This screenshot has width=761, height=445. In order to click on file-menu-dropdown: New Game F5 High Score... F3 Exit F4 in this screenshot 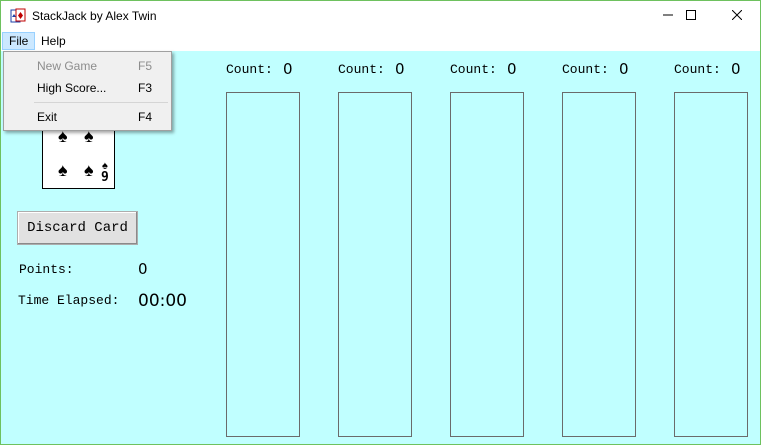, I will do `click(87, 91)`.